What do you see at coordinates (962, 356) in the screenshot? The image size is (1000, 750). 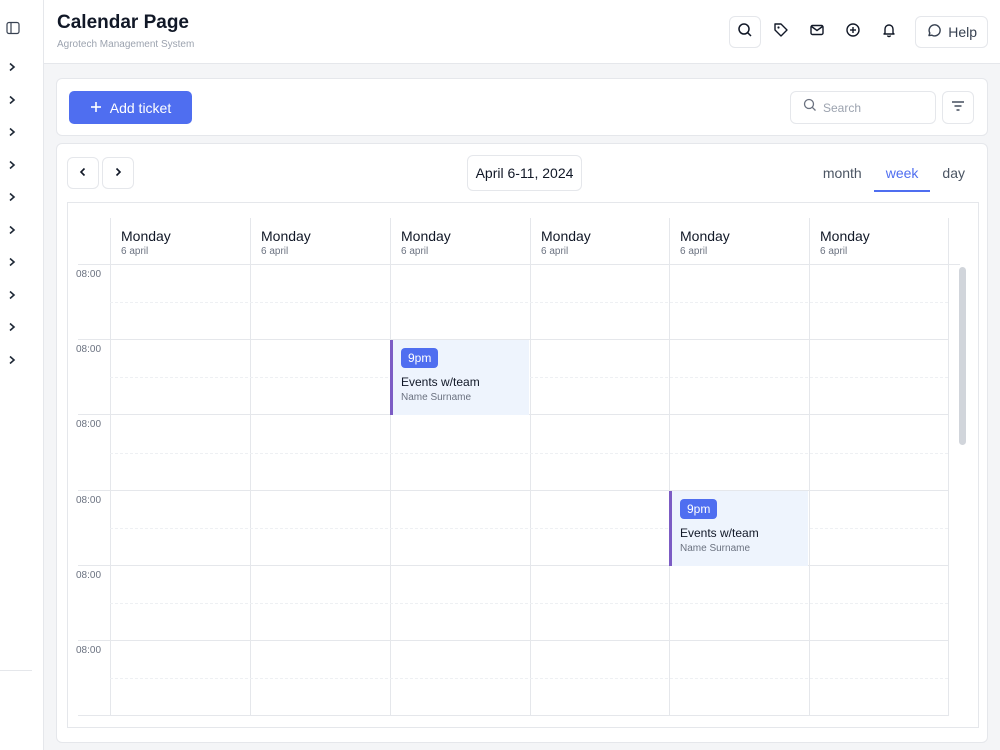 I see `grid-scrollbar` at bounding box center [962, 356].